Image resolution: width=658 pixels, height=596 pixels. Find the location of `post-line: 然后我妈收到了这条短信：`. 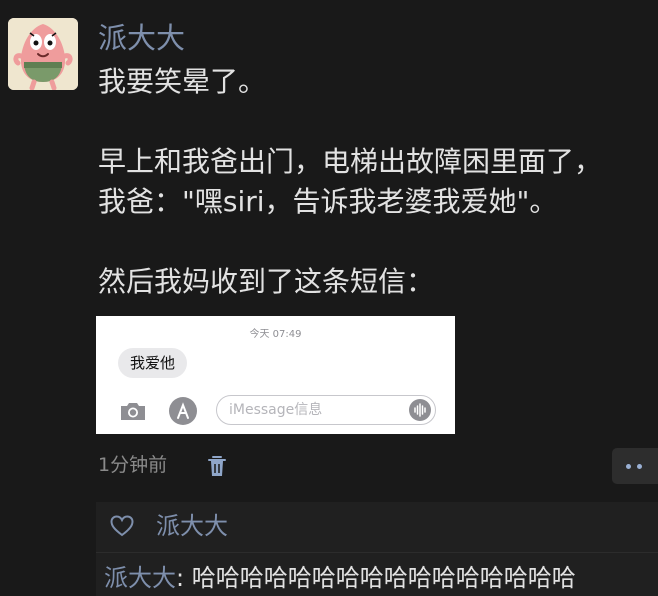

post-line: 然后我妈收到了这条短信： is located at coordinates (266, 281).